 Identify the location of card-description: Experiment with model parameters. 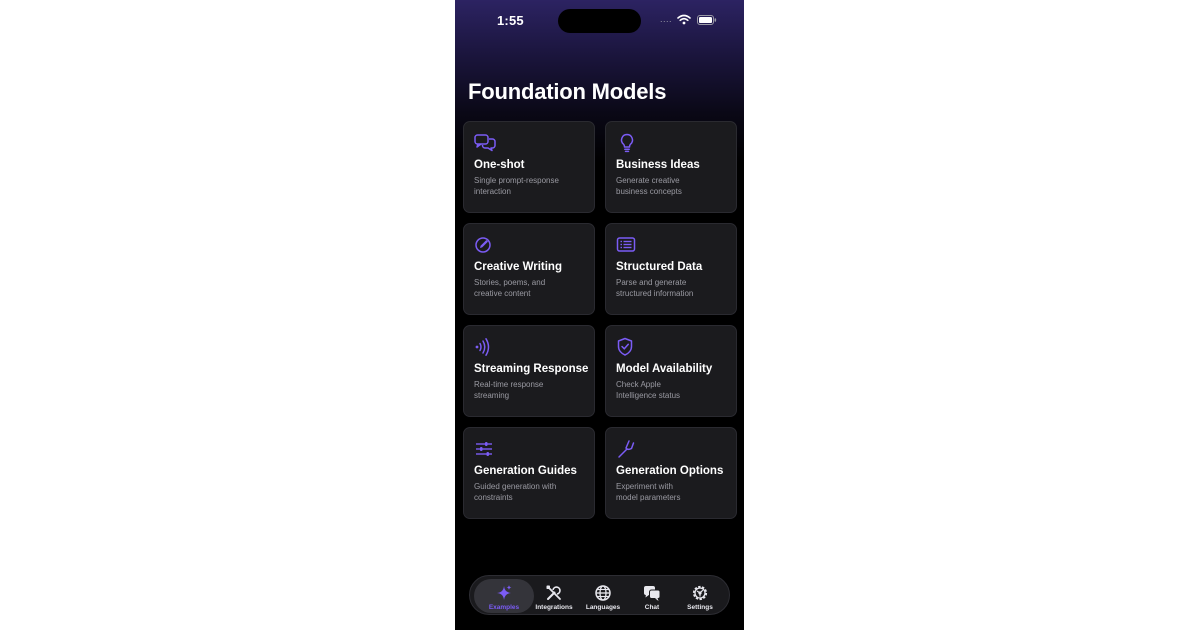
(671, 492).